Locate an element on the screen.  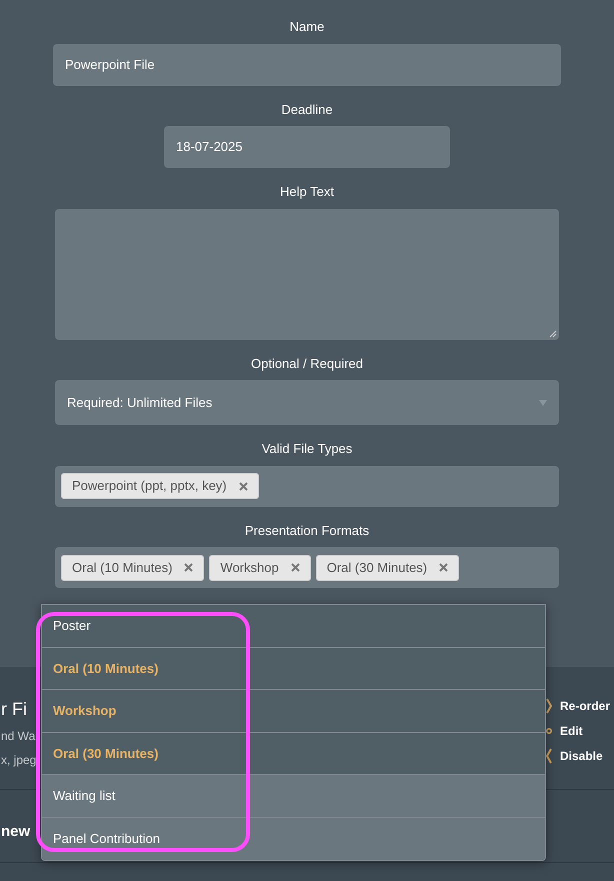
description-text: x, jpeg is located at coordinates (18, 760).